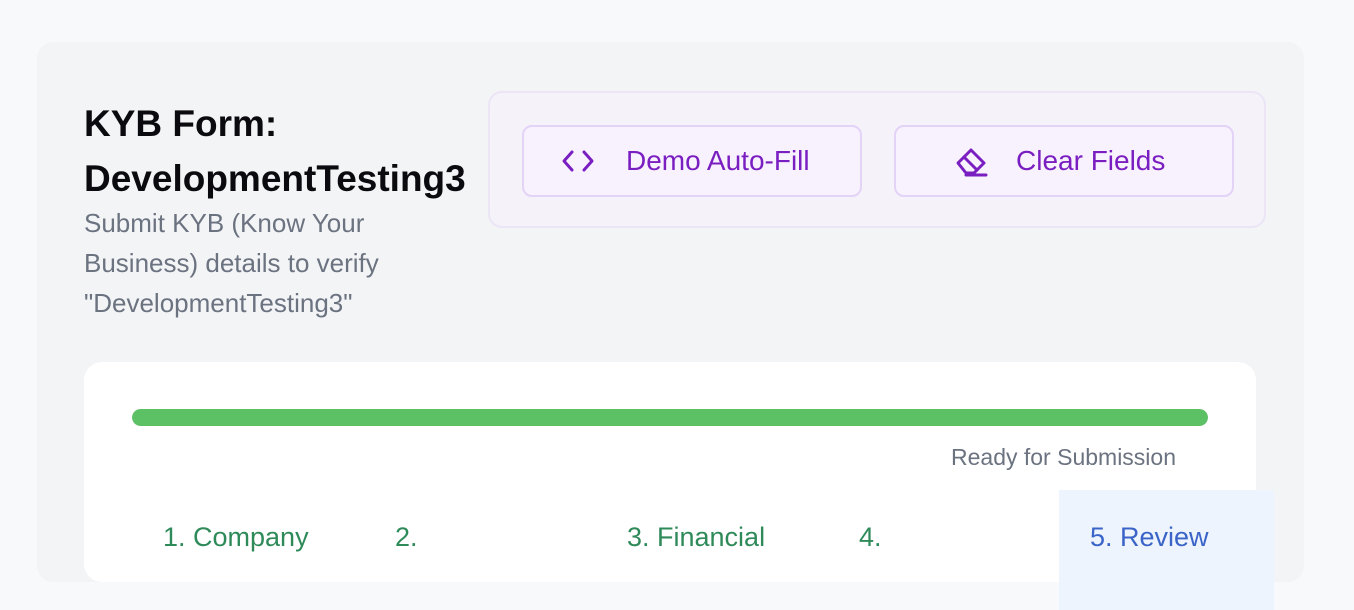 The height and width of the screenshot is (610, 1354). I want to click on form-actions-toolbar: Demo Auto-Fill Clear Fields, so click(877, 159).